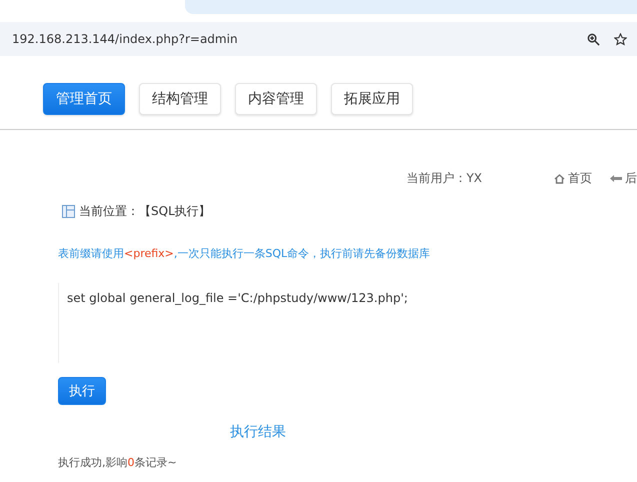 The width and height of the screenshot is (637, 482). I want to click on breadcrumb-text: 当前位置：【SQL执行】, so click(145, 211).